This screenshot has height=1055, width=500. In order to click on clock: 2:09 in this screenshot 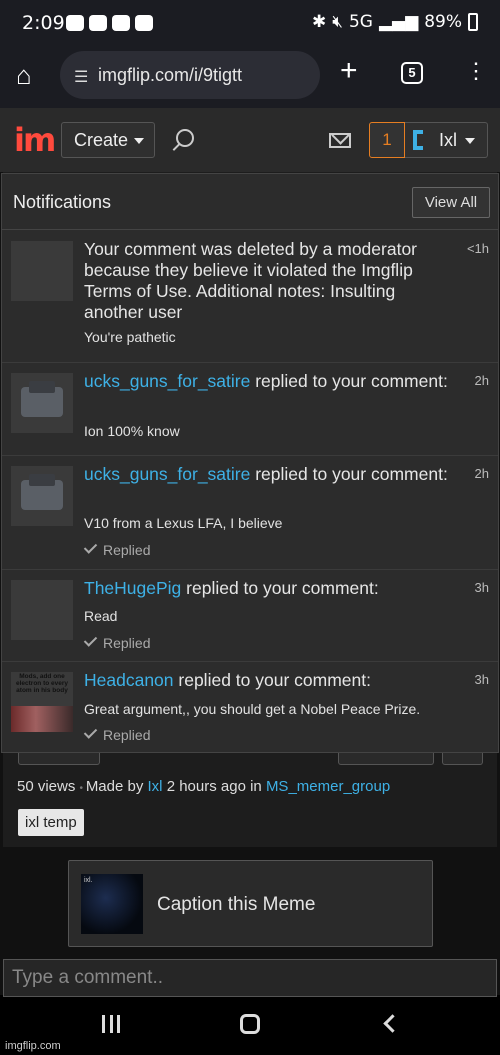, I will do `click(43, 23)`.